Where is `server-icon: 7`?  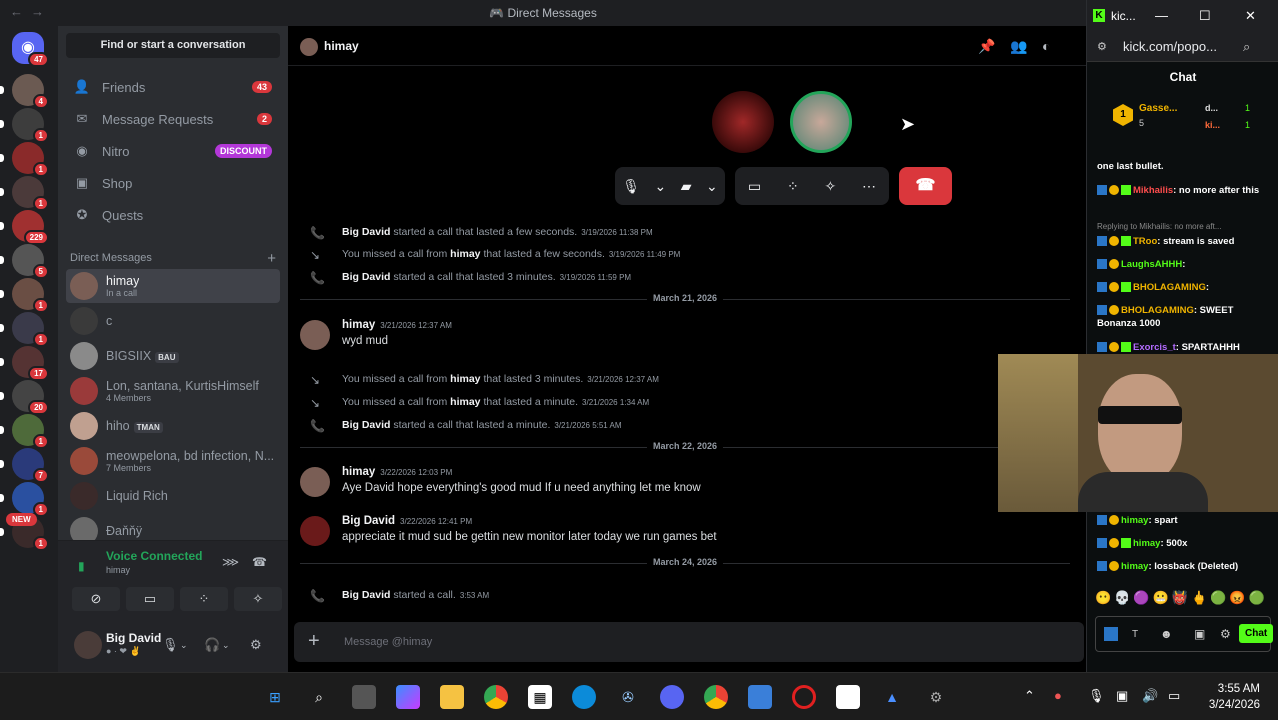 server-icon: 7 is located at coordinates (30, 465).